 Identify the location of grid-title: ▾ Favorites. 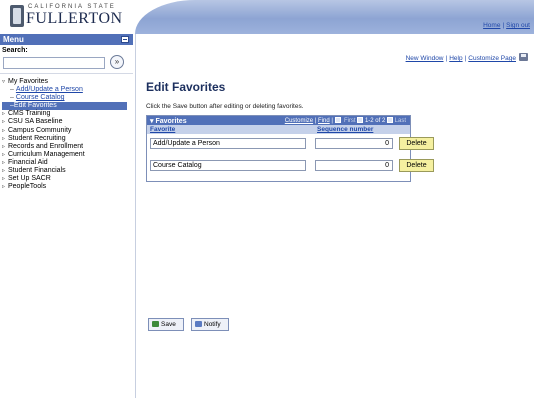
(168, 121).